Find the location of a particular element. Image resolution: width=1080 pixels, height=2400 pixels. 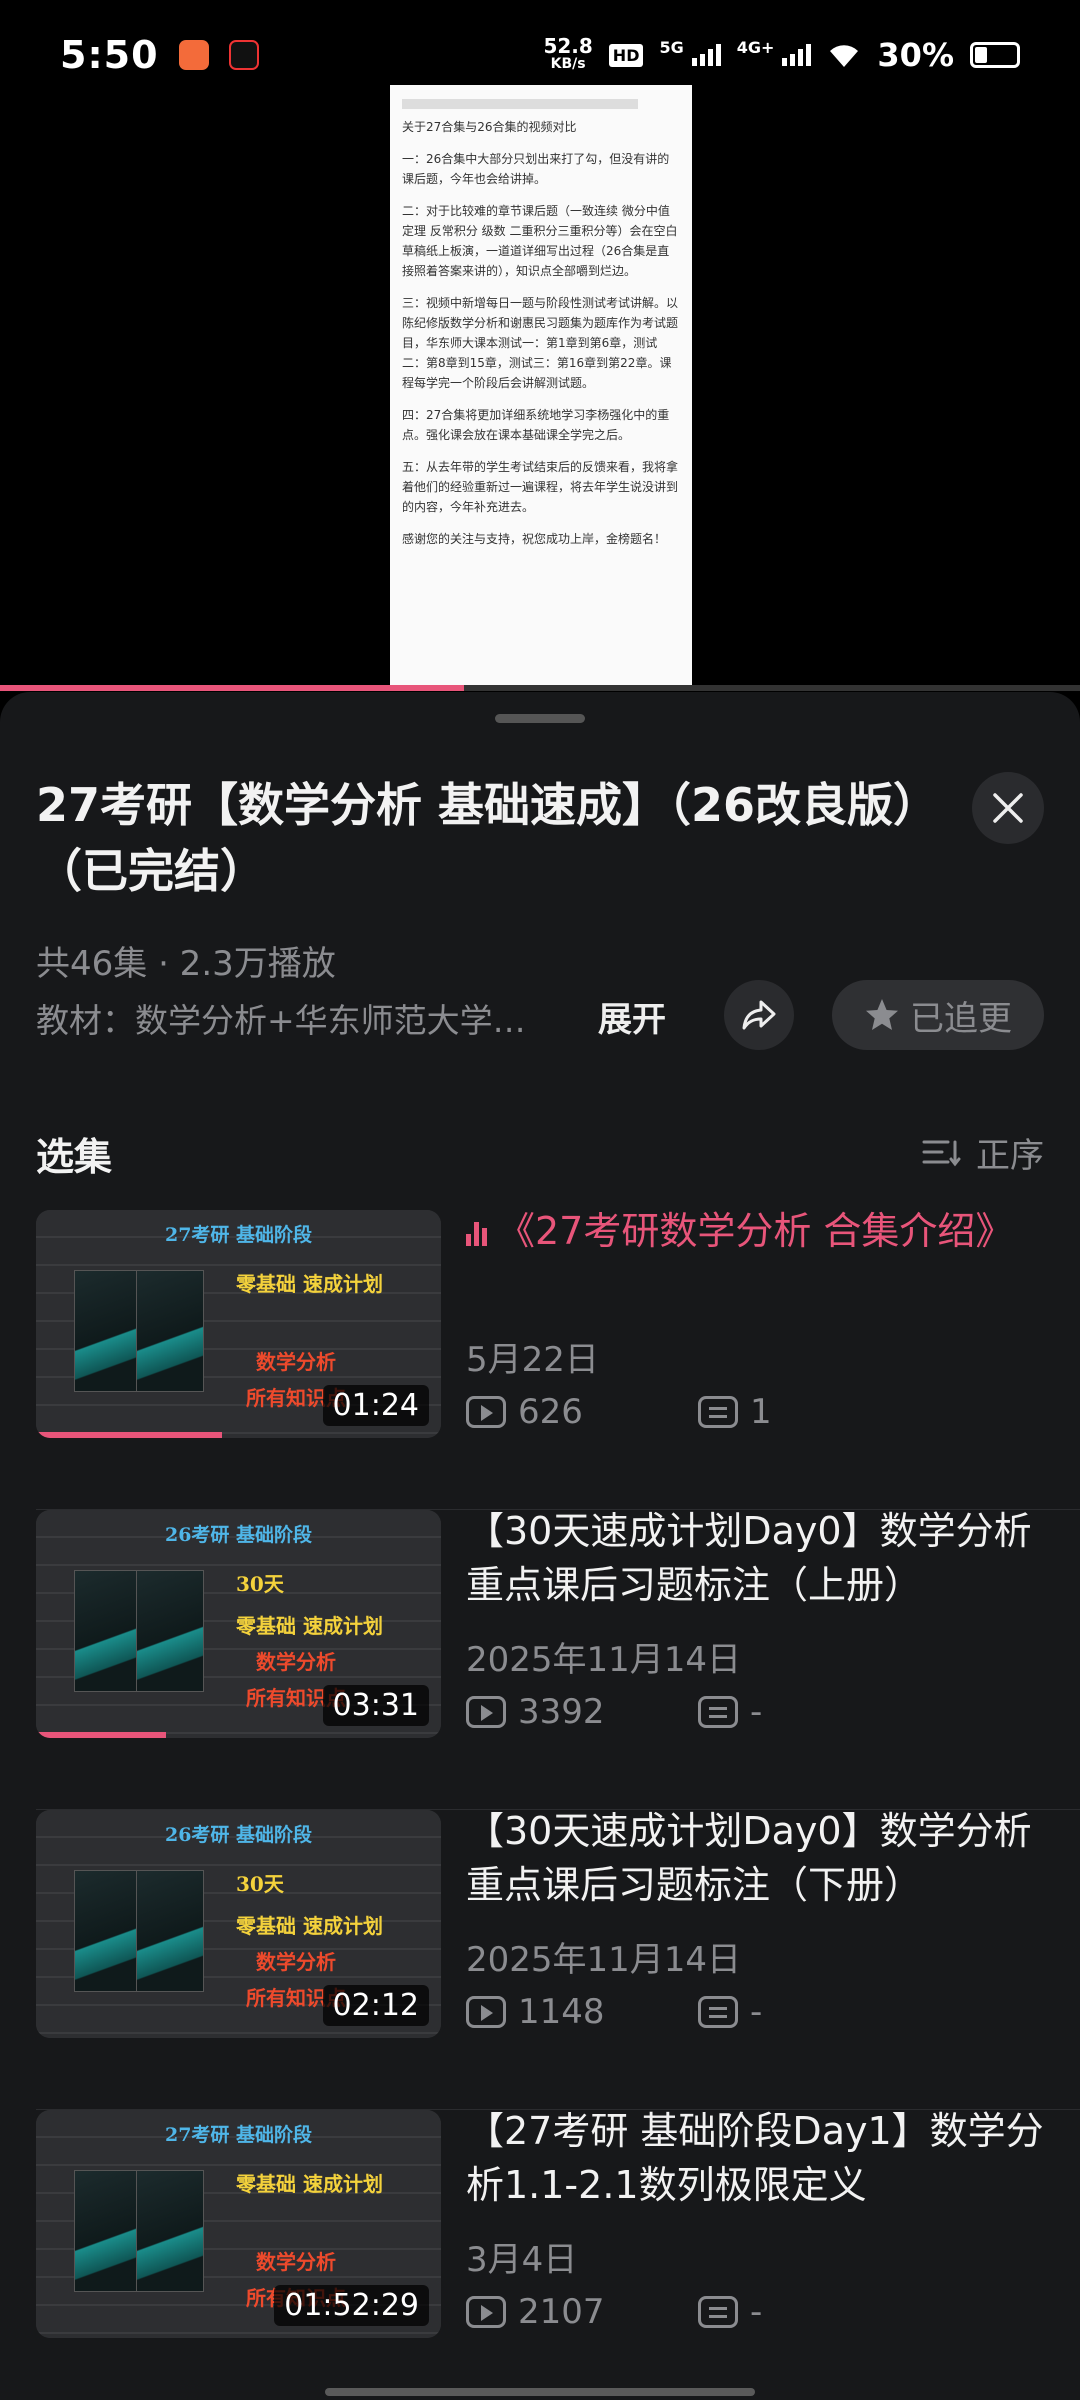

equalizer-icon is located at coordinates (476, 1233).